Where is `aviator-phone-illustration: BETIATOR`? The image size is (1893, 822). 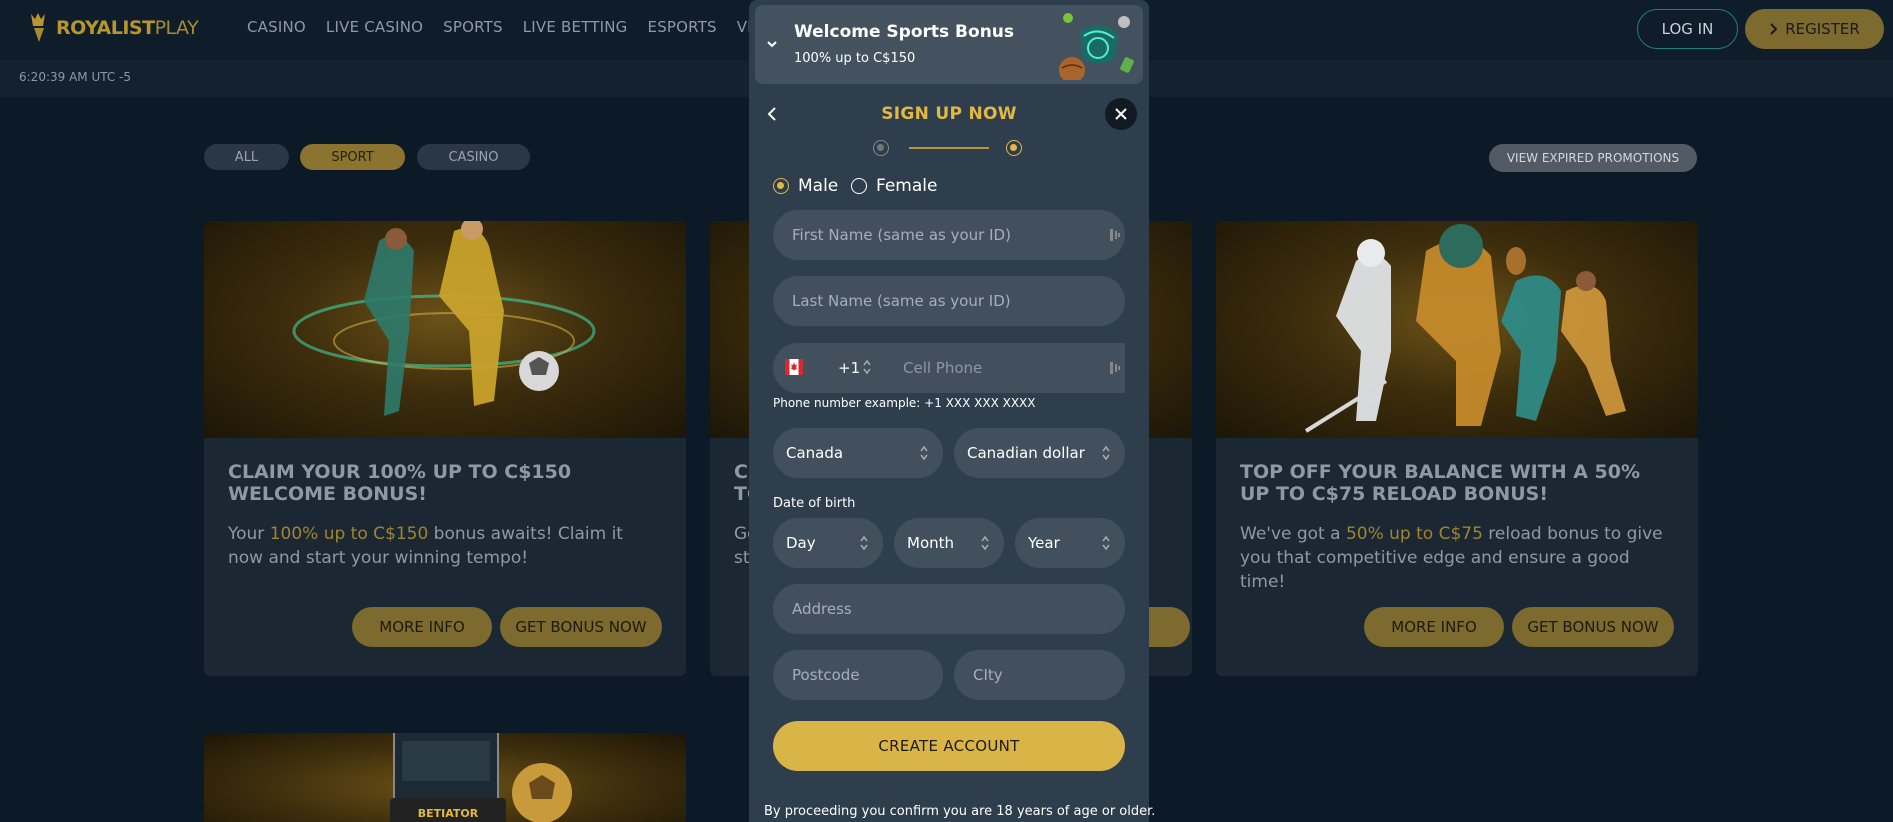
aviator-phone-illustration: BETIATOR is located at coordinates (481, 777).